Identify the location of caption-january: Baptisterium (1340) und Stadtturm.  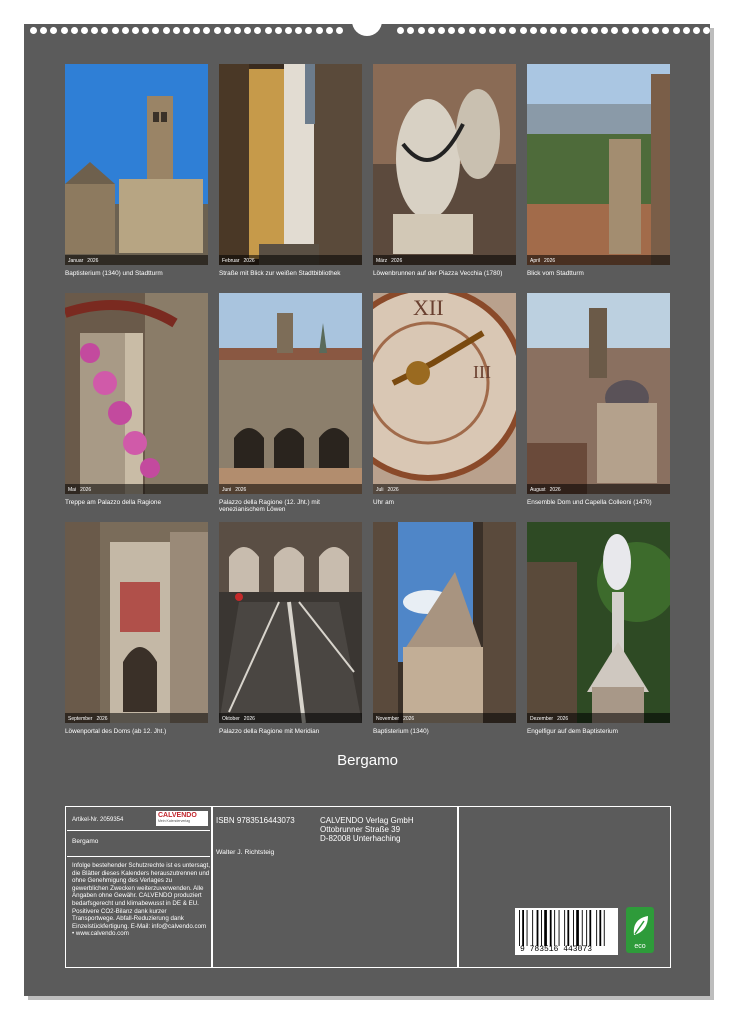
(114, 273).